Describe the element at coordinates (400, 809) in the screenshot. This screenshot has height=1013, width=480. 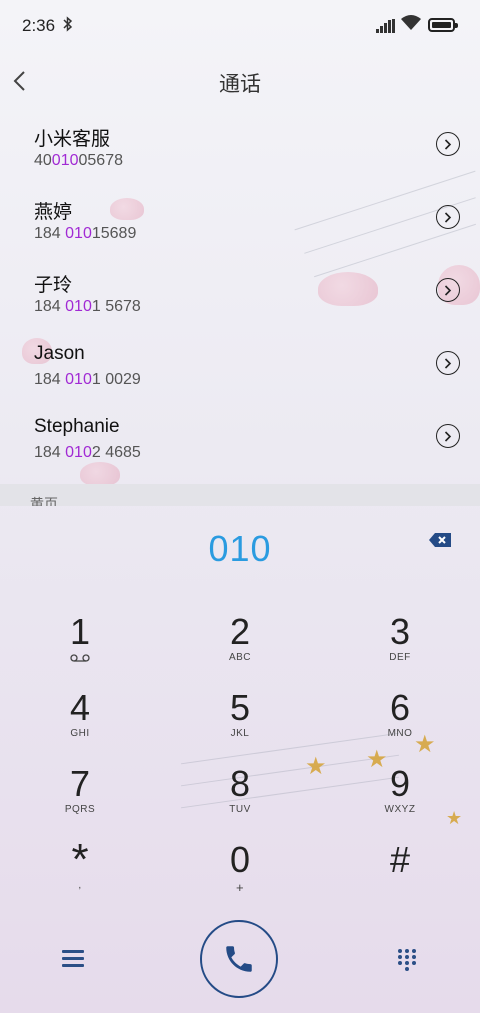
I see `key-letters: WXYZ` at that location.